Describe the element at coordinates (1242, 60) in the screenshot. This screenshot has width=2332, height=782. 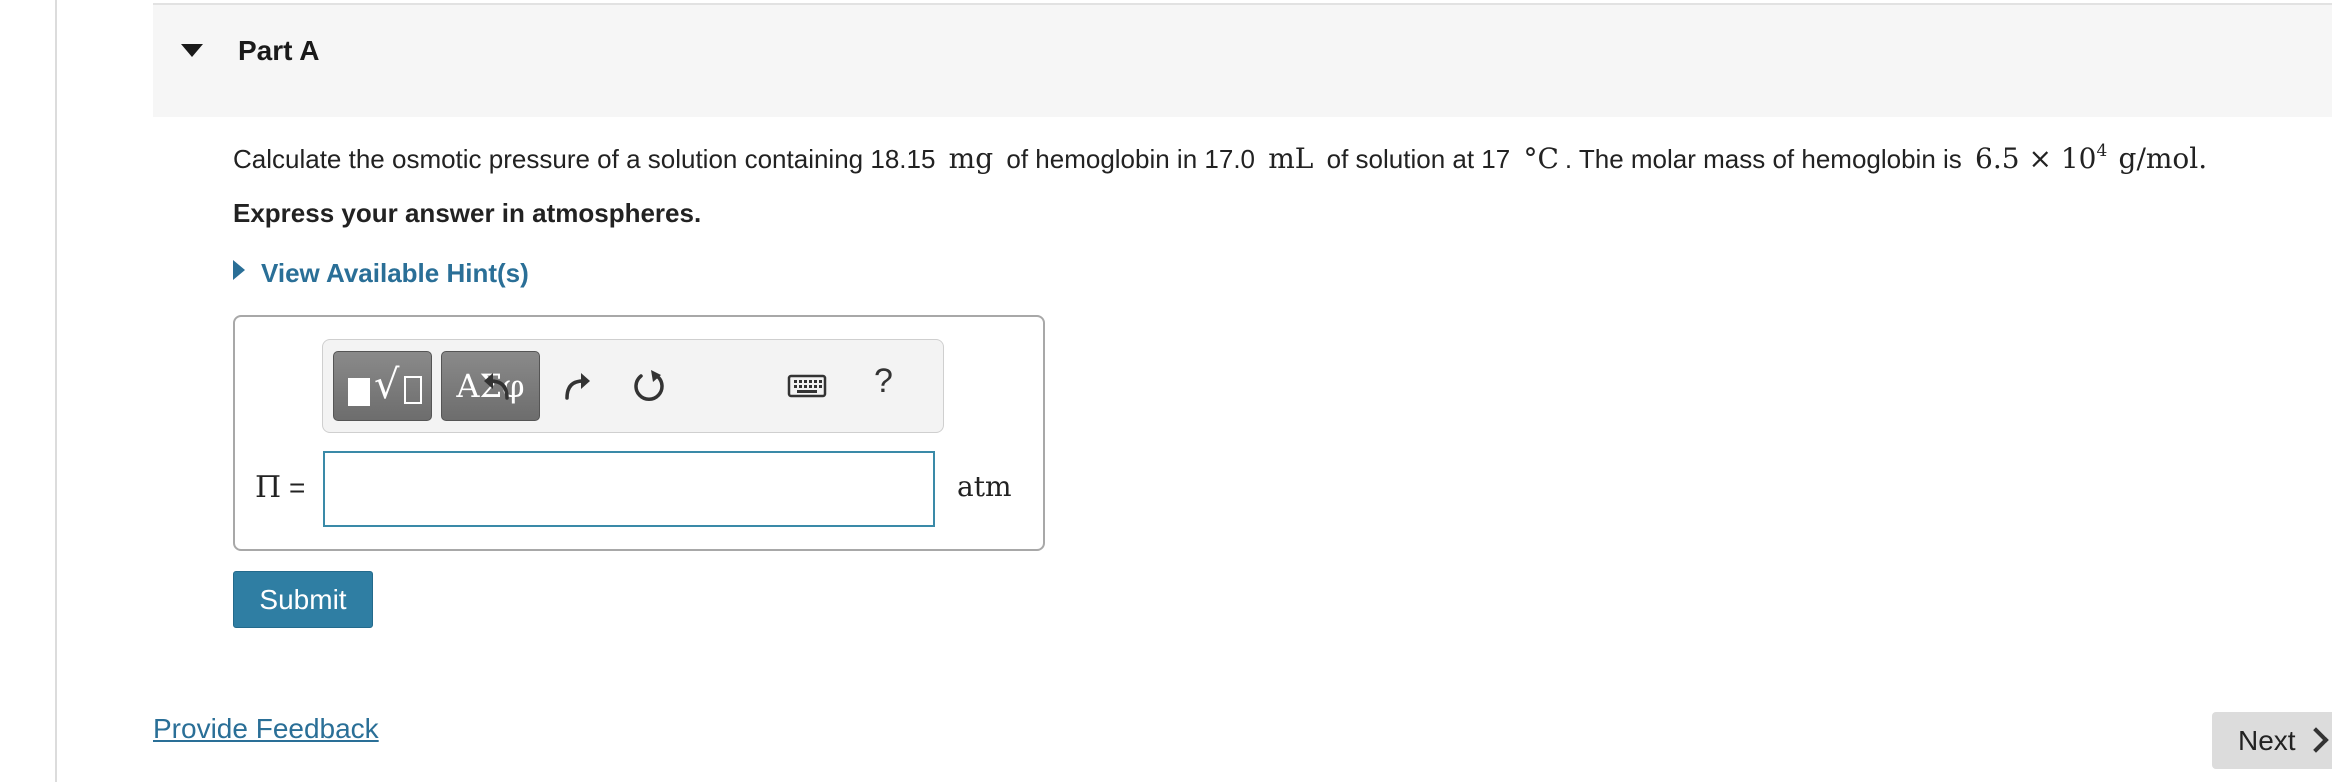
I see `part-header: Part A` at that location.